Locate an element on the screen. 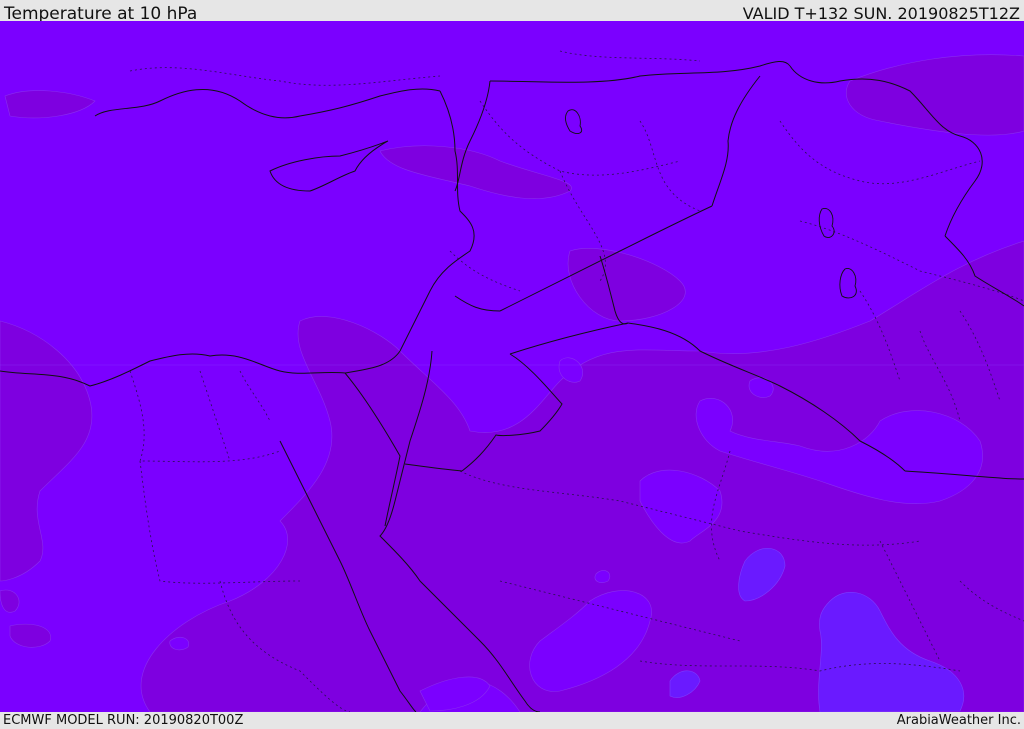 This screenshot has width=1024, height=729. credit-label: ArabiaWeather Inc. is located at coordinates (958, 720).